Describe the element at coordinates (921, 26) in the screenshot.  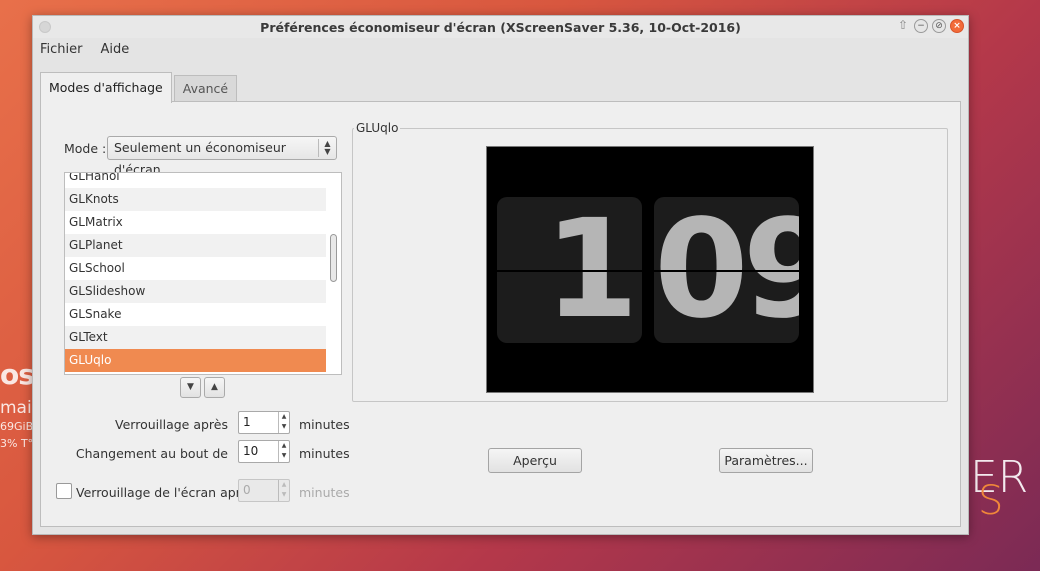
I see `minimize-icon: −` at that location.